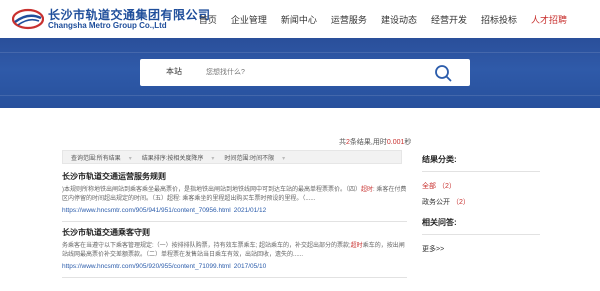 The height and width of the screenshot is (291, 600). I want to click on category-name: 全部, so click(429, 186).